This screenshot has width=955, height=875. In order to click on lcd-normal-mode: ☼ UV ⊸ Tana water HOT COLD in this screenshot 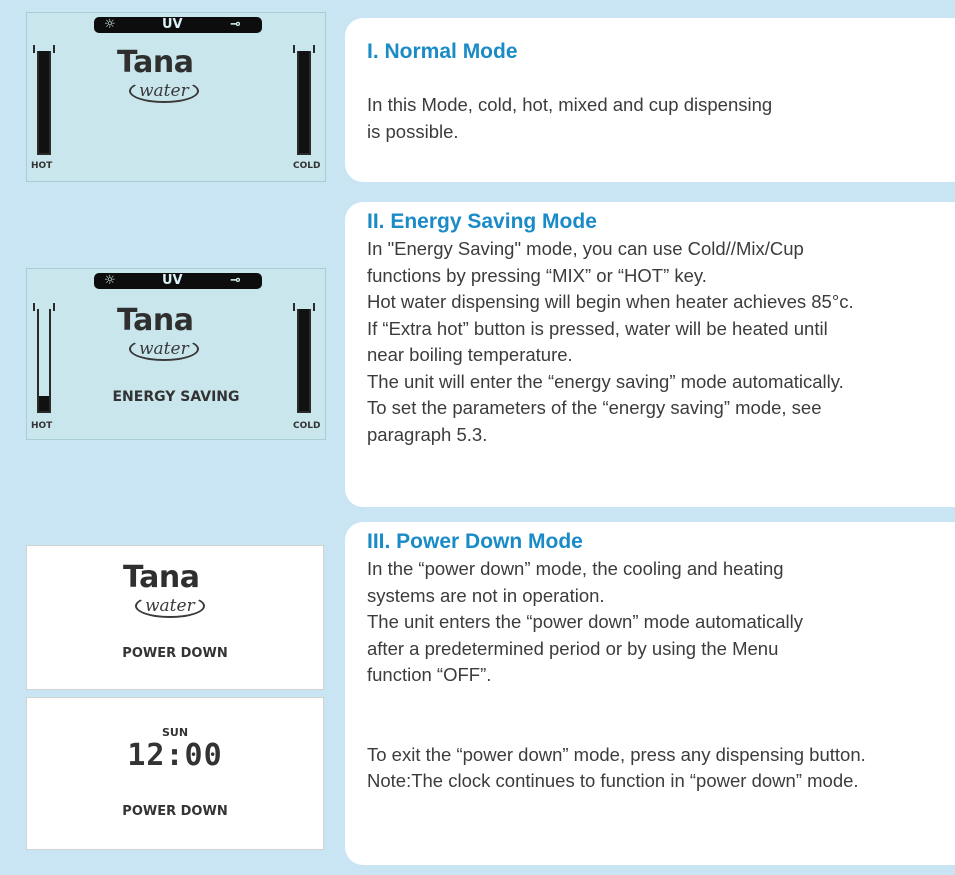, I will do `click(176, 97)`.